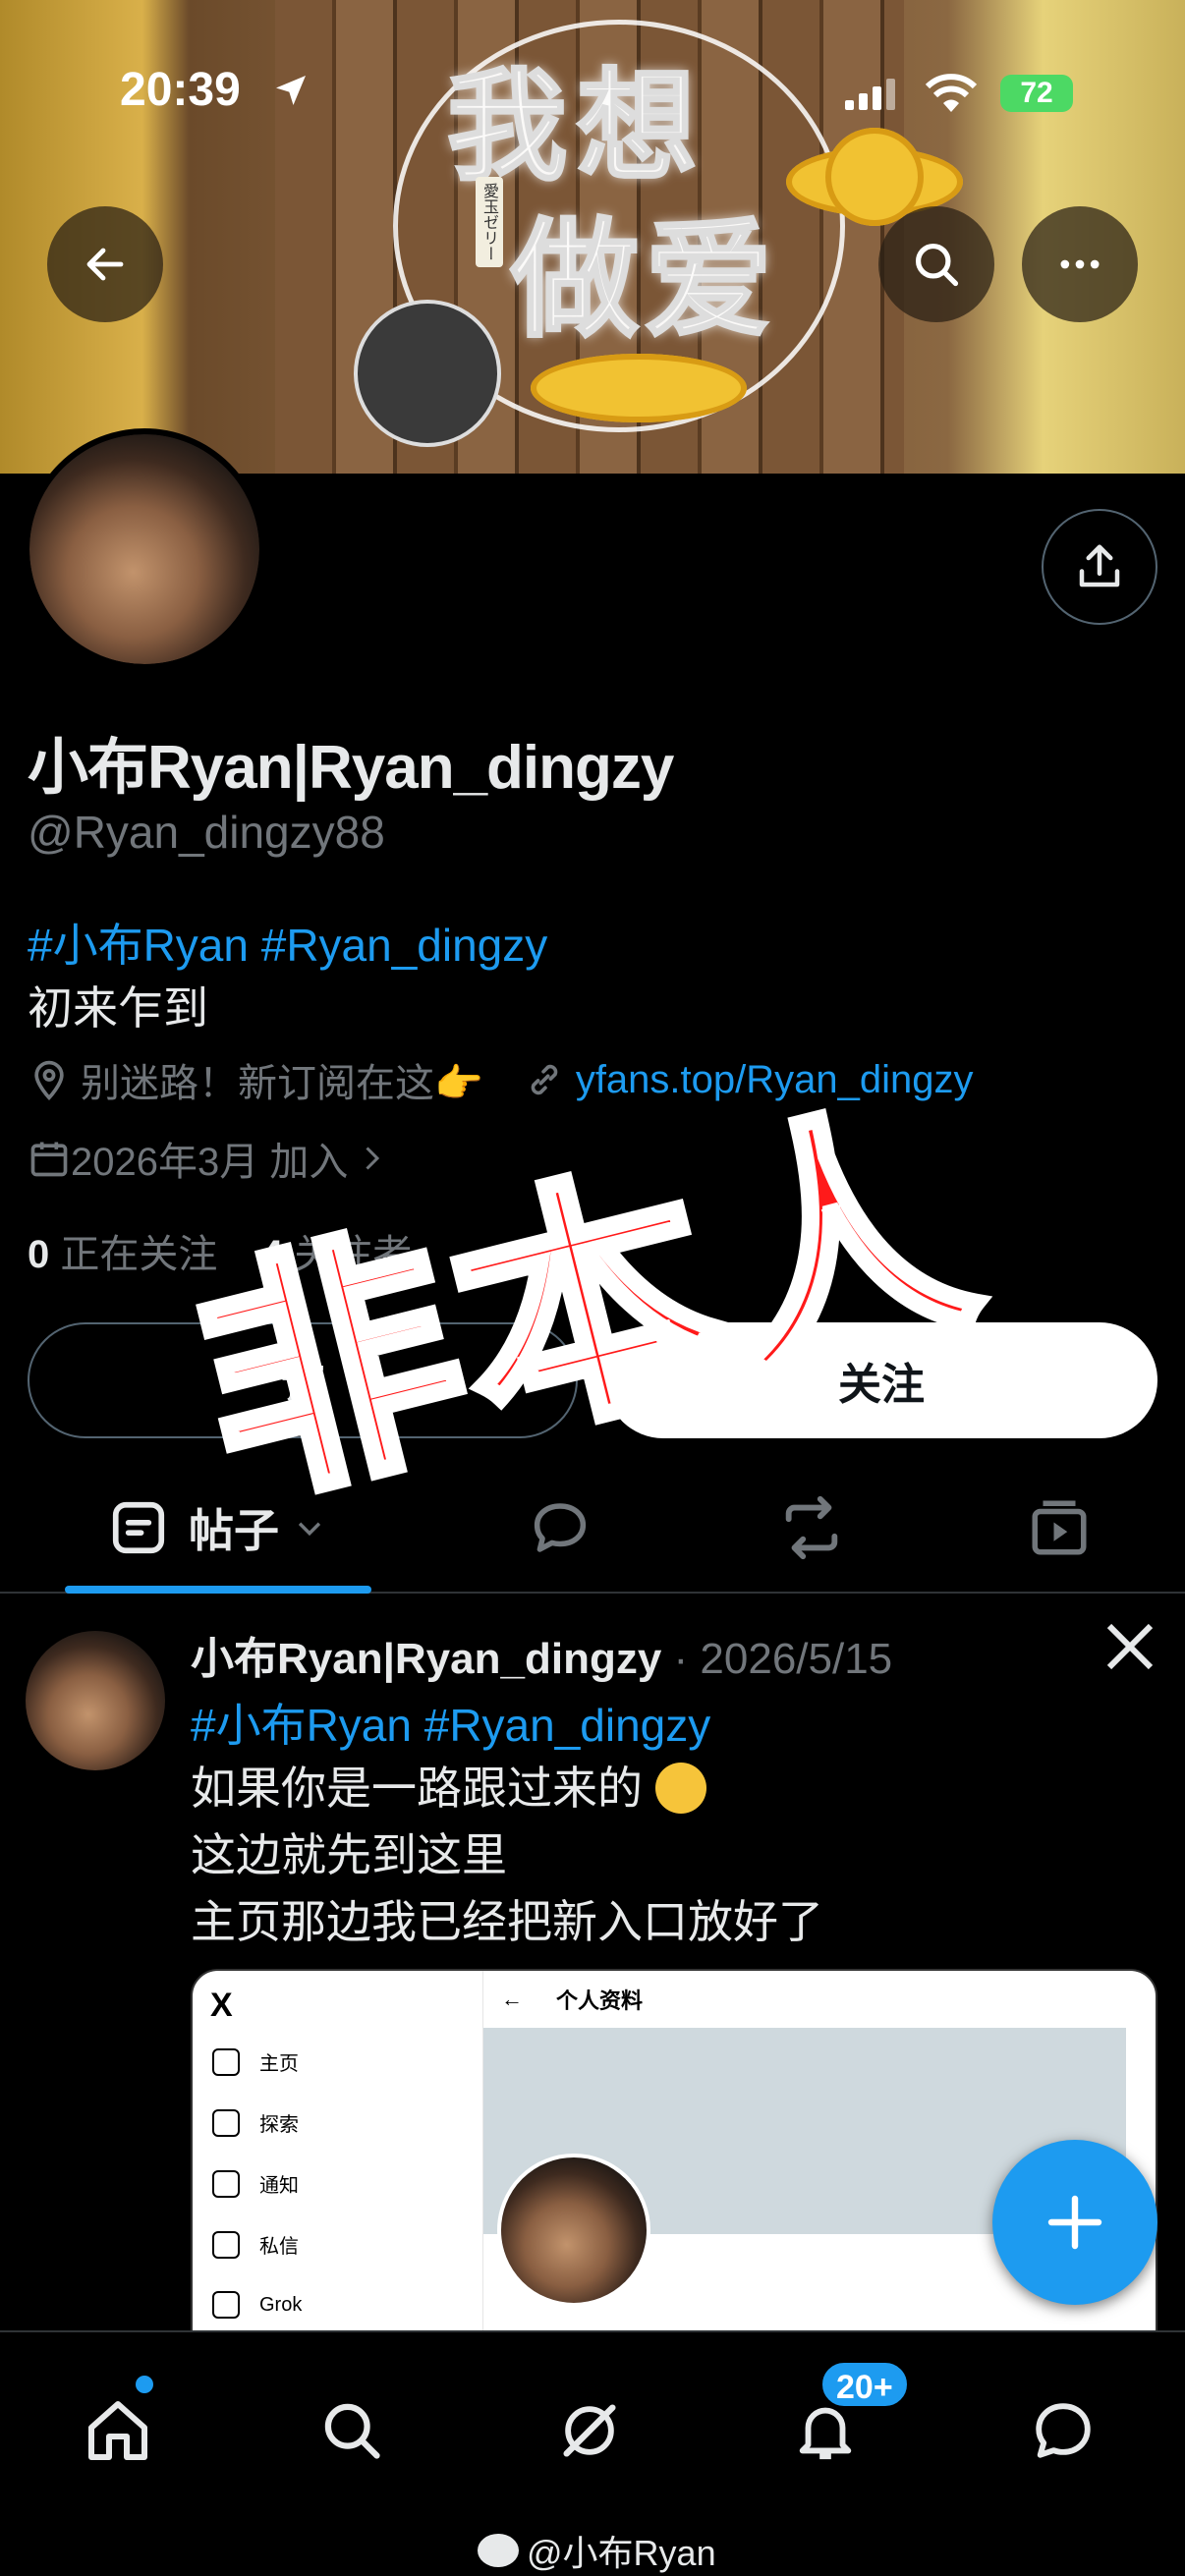 The image size is (1185, 2576). I want to click on reply-bubble-icon, so click(561, 1527).